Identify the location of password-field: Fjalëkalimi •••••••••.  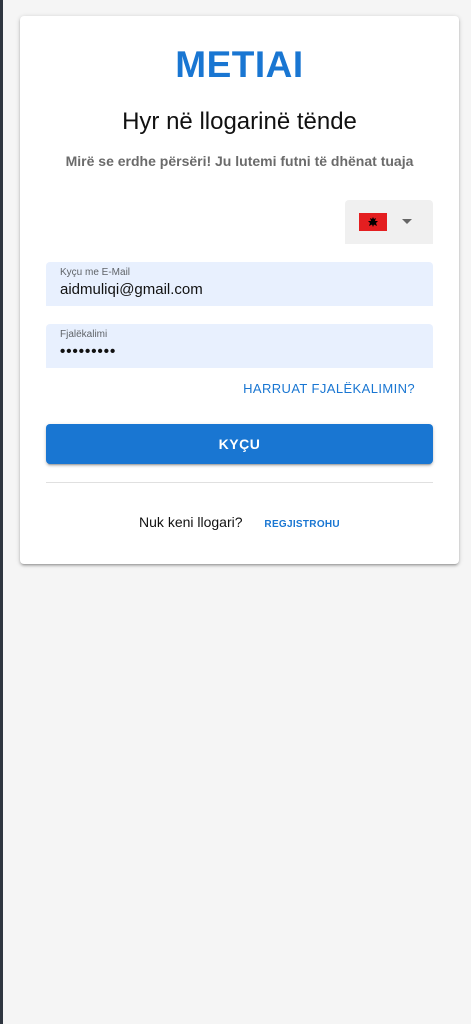
(239, 346).